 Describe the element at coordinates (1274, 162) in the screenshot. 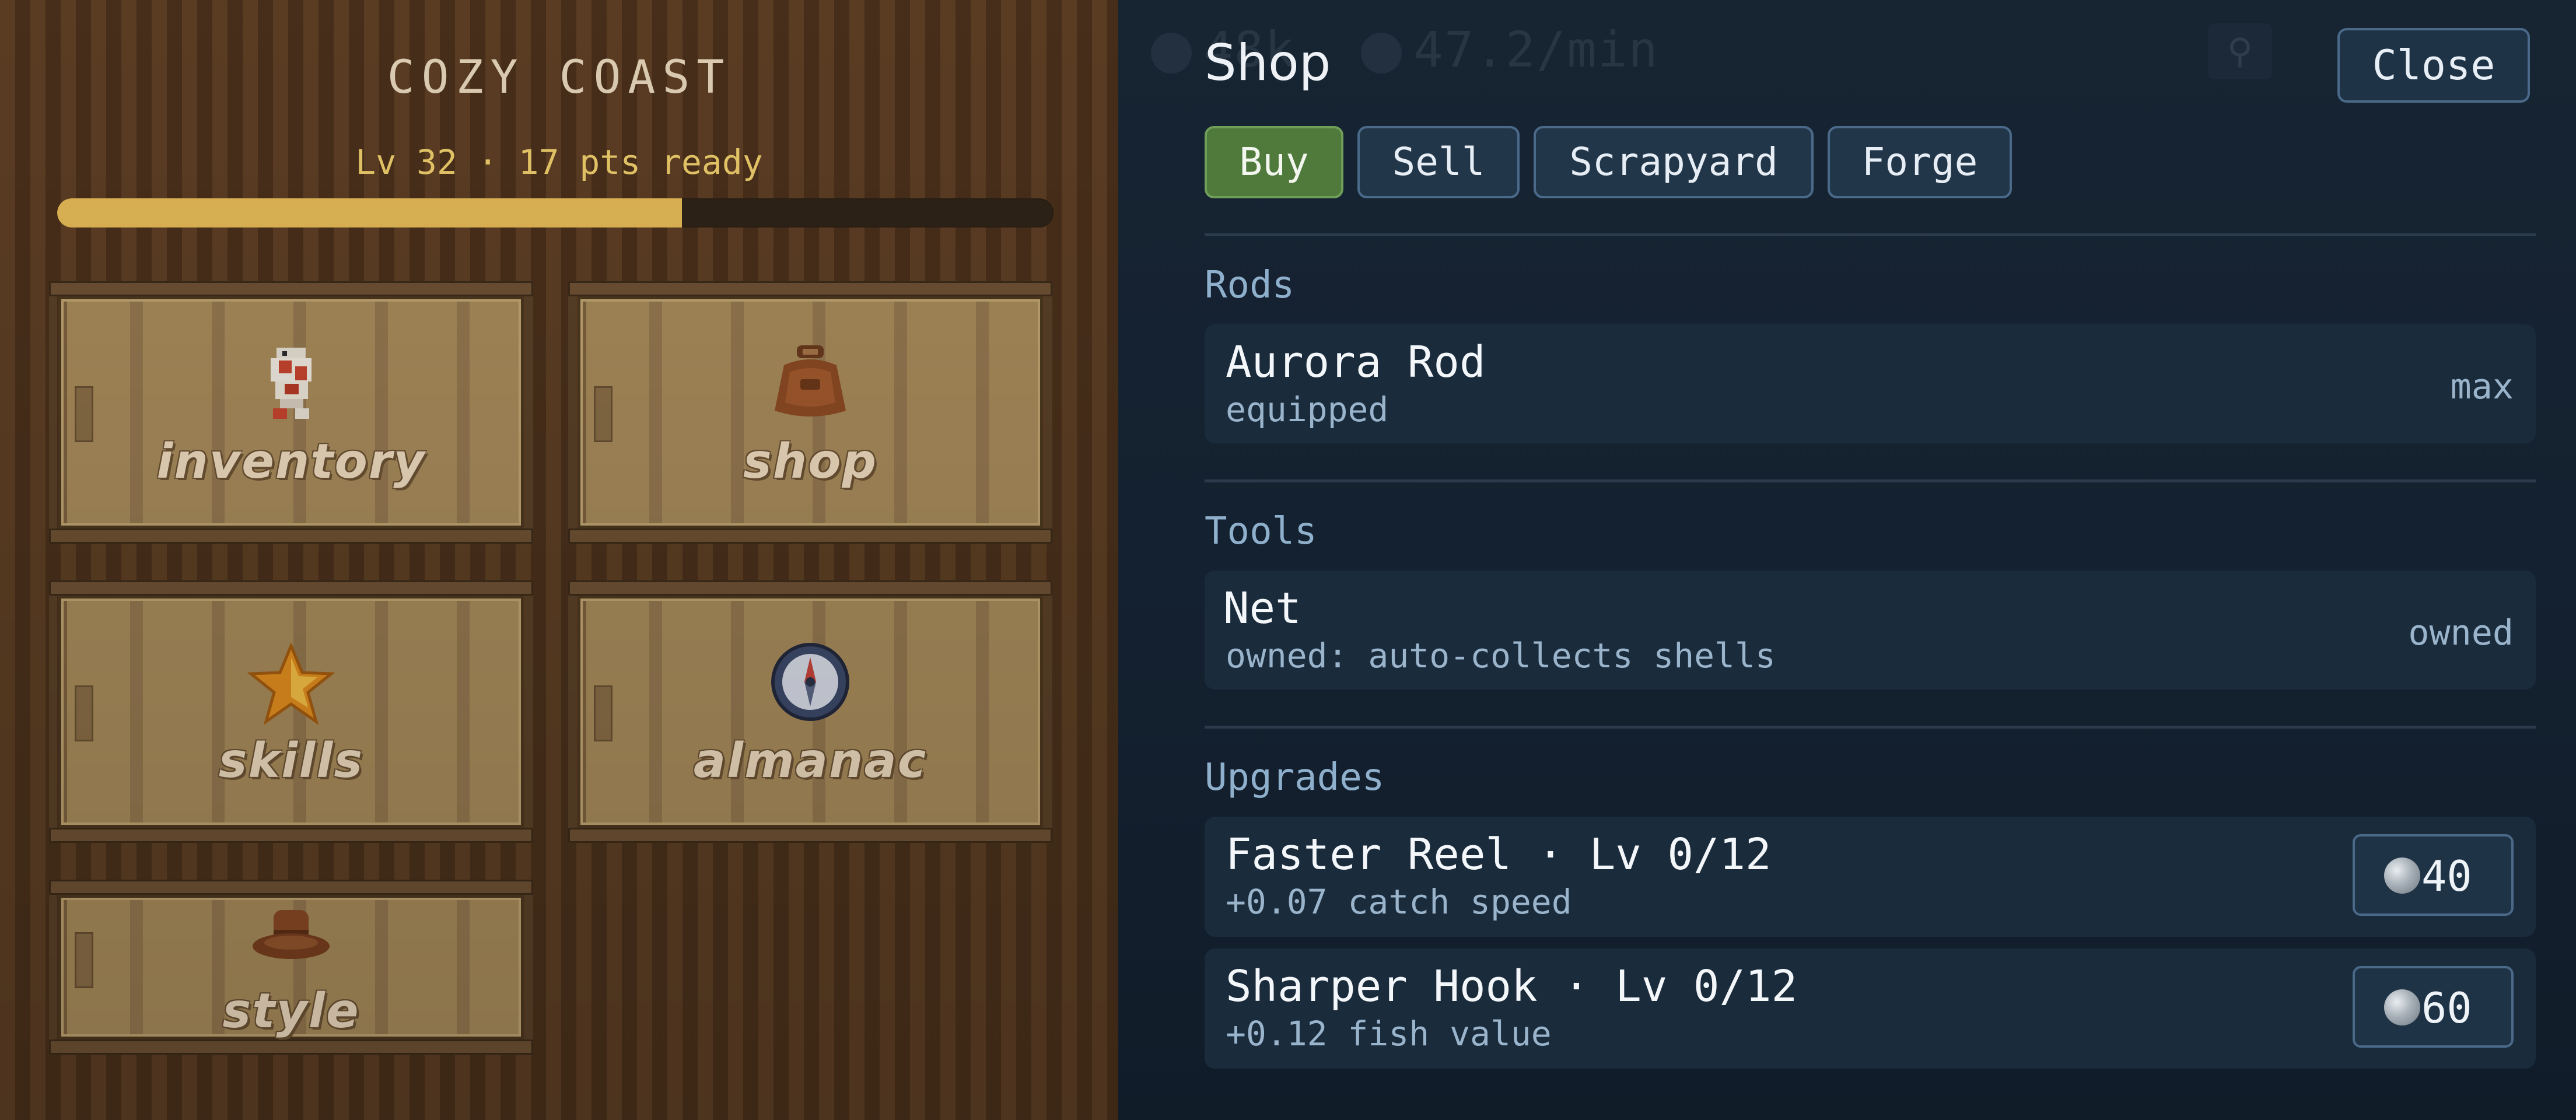

I see `tab-buy: Buy` at that location.